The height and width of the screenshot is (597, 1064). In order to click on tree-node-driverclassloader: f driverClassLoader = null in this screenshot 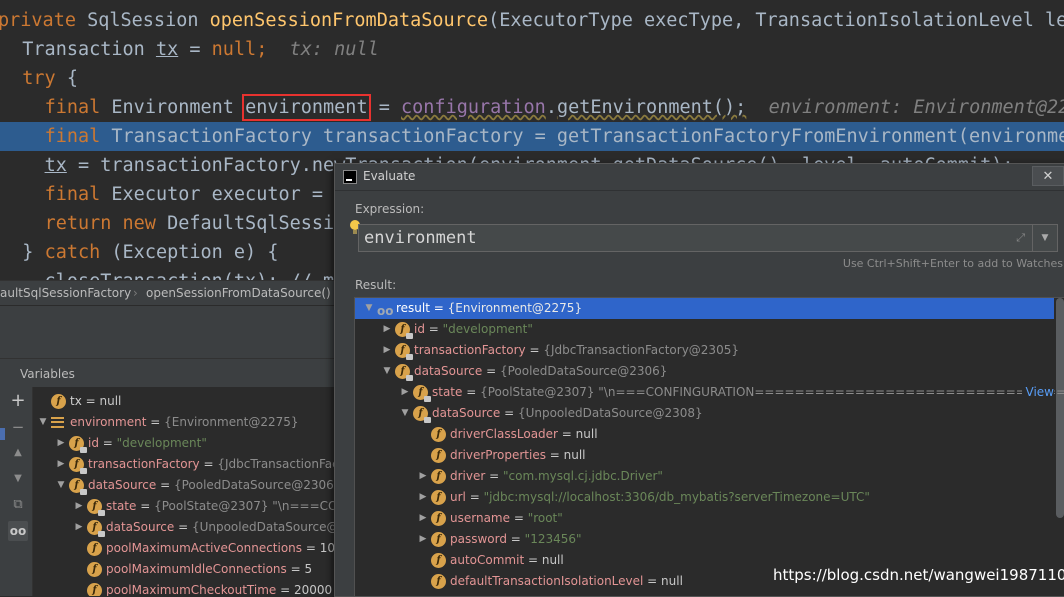, I will do `click(709, 434)`.